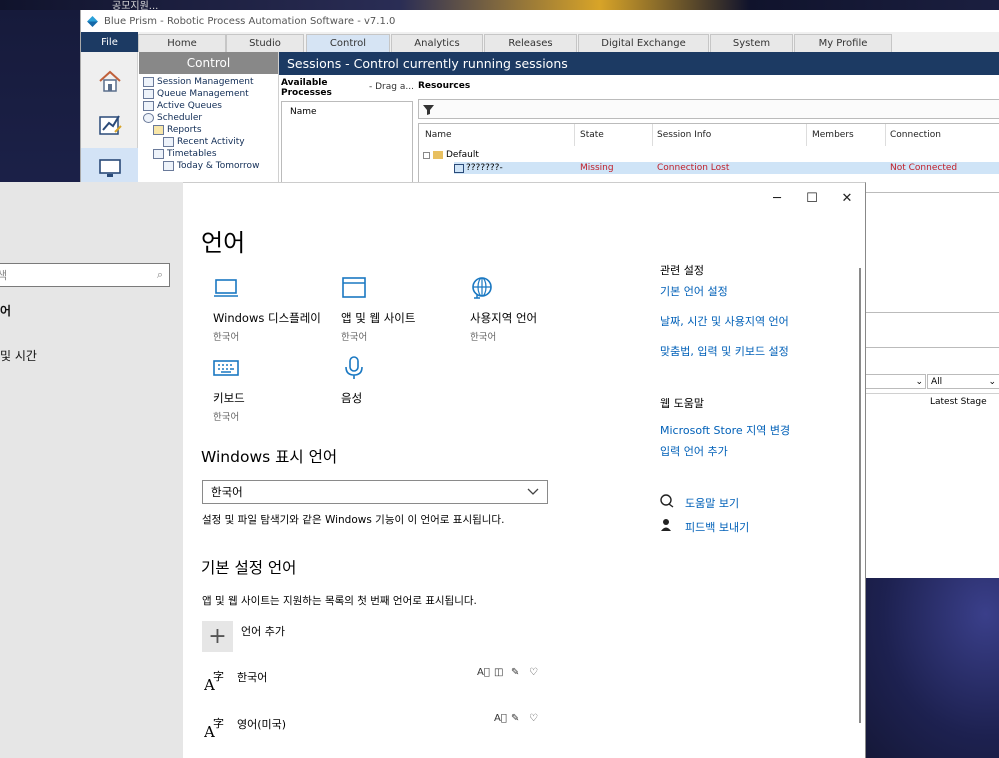  What do you see at coordinates (924, 168) in the screenshot?
I see `resource-connection: Not Connected` at bounding box center [924, 168].